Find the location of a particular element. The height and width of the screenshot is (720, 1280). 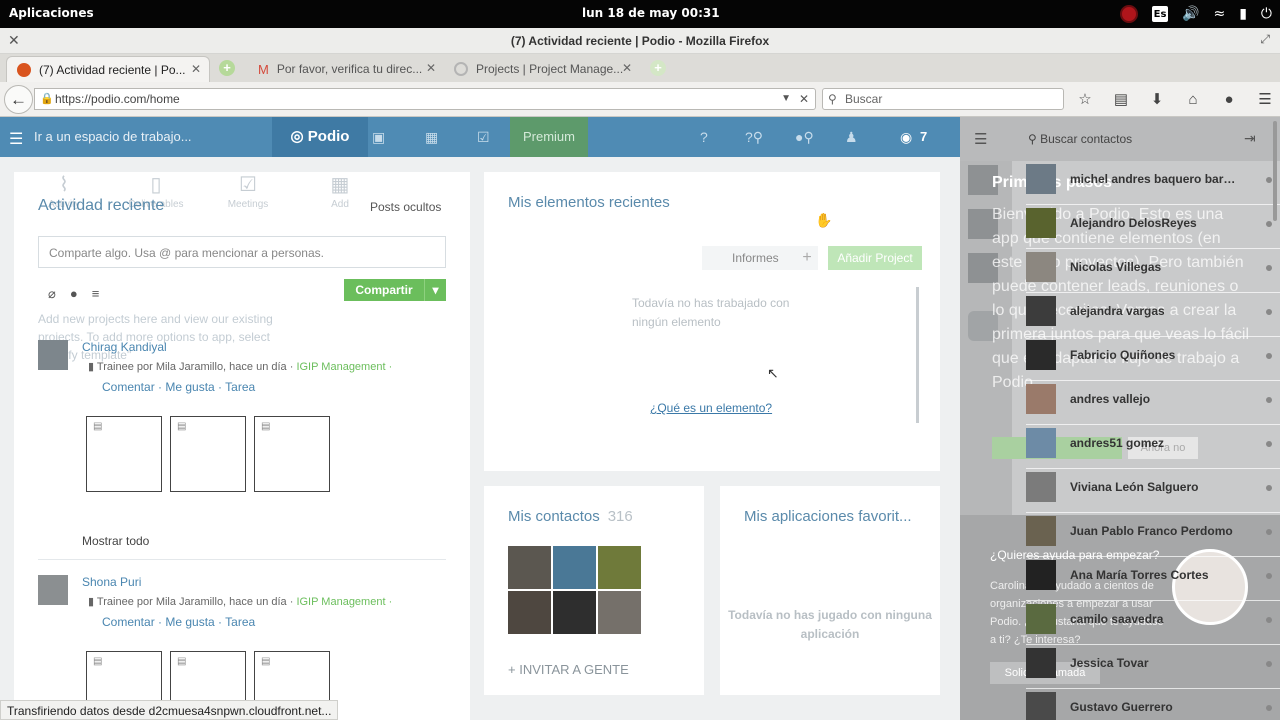

notifications-icon: ◉ is located at coordinates (906, 137).